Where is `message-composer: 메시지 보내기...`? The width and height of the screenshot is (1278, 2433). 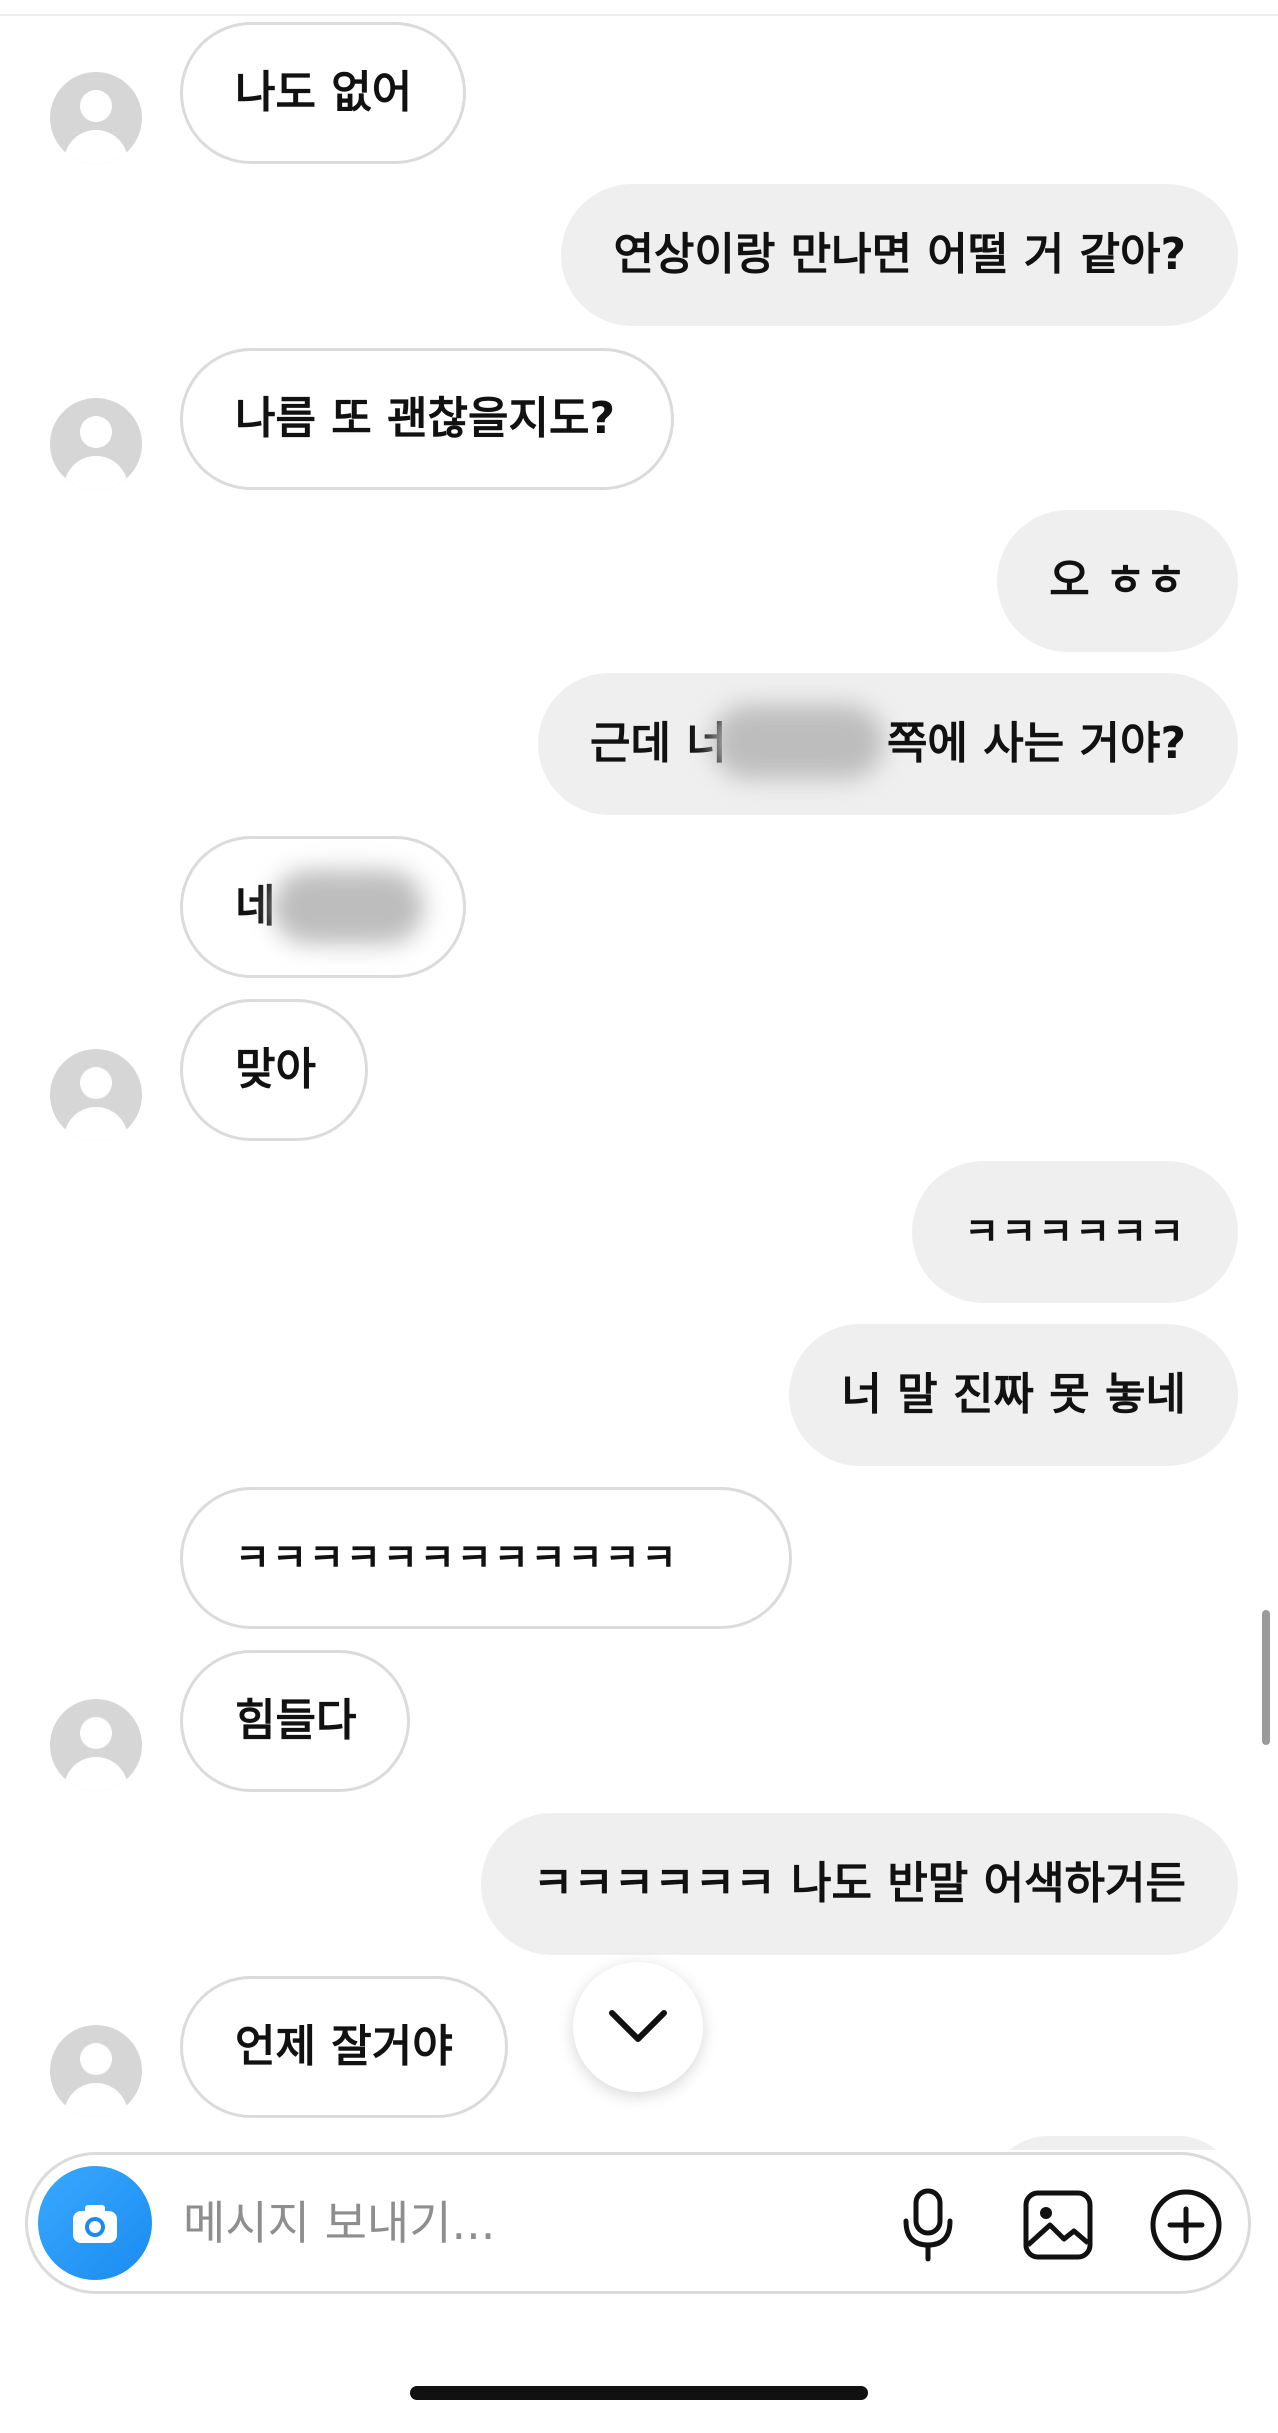 message-composer: 메시지 보내기... is located at coordinates (638, 2223).